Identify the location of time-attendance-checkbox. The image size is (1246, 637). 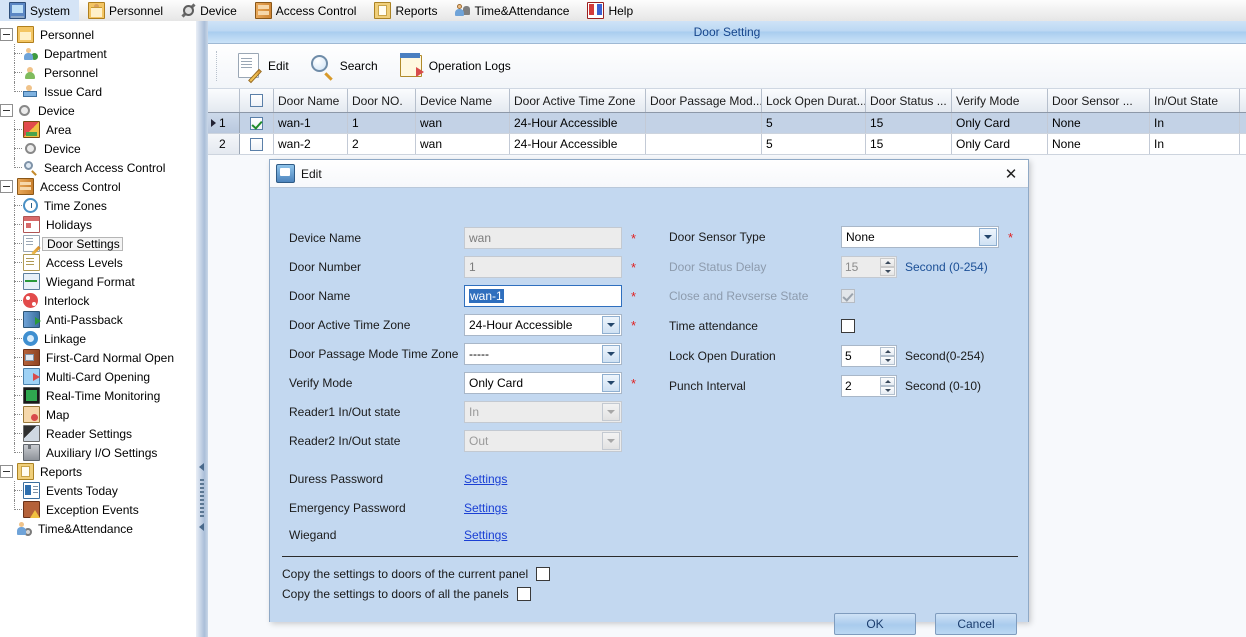
(848, 326).